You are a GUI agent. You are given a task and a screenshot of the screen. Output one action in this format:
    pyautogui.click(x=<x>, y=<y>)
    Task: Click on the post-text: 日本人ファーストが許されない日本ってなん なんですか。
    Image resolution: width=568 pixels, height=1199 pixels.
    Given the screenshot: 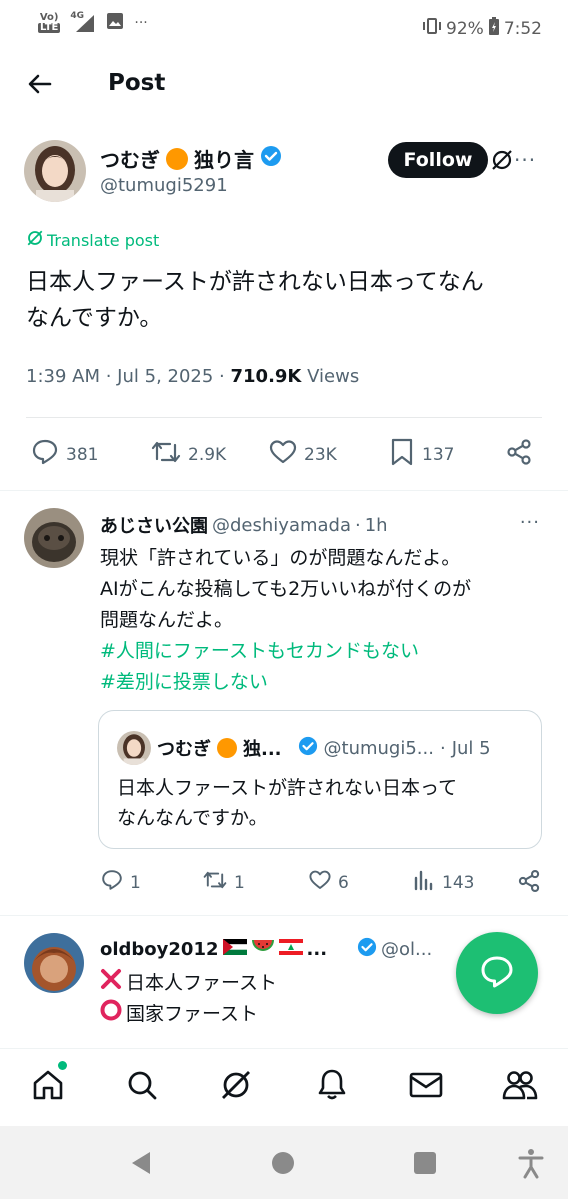 What is the action you would take?
    pyautogui.click(x=255, y=300)
    